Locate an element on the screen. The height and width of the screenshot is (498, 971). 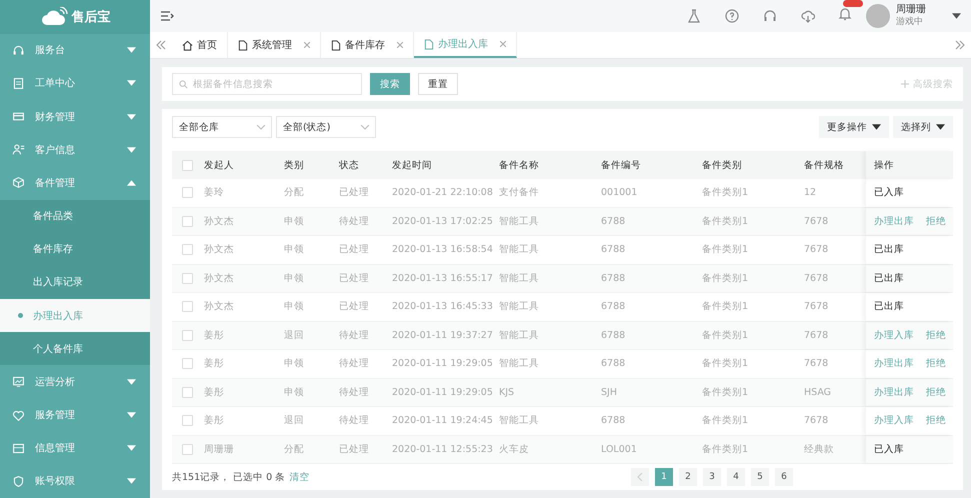
sidebar-item: 财务管理 is located at coordinates (75, 117).